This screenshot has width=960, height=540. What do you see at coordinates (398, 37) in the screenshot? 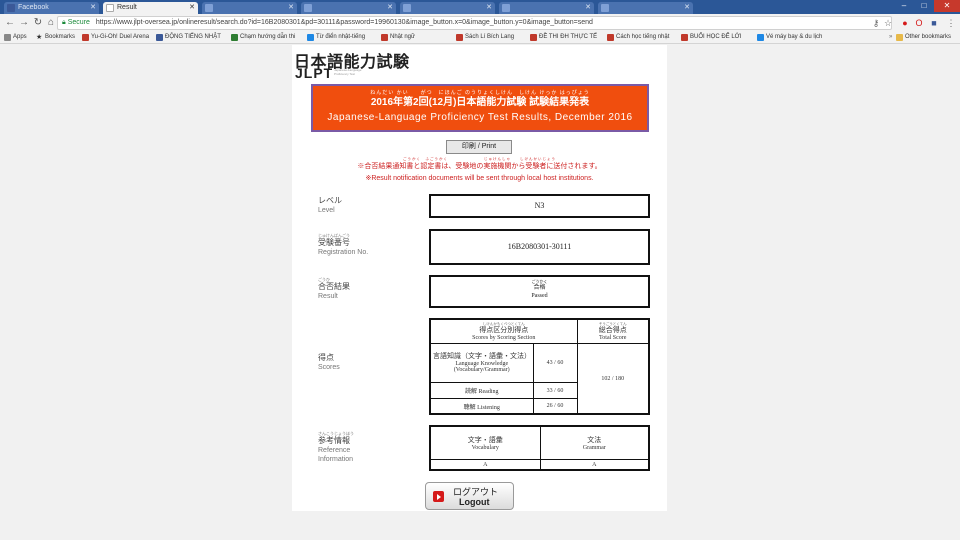
I see `bookmark-item: Nhật ngữ` at bounding box center [398, 37].